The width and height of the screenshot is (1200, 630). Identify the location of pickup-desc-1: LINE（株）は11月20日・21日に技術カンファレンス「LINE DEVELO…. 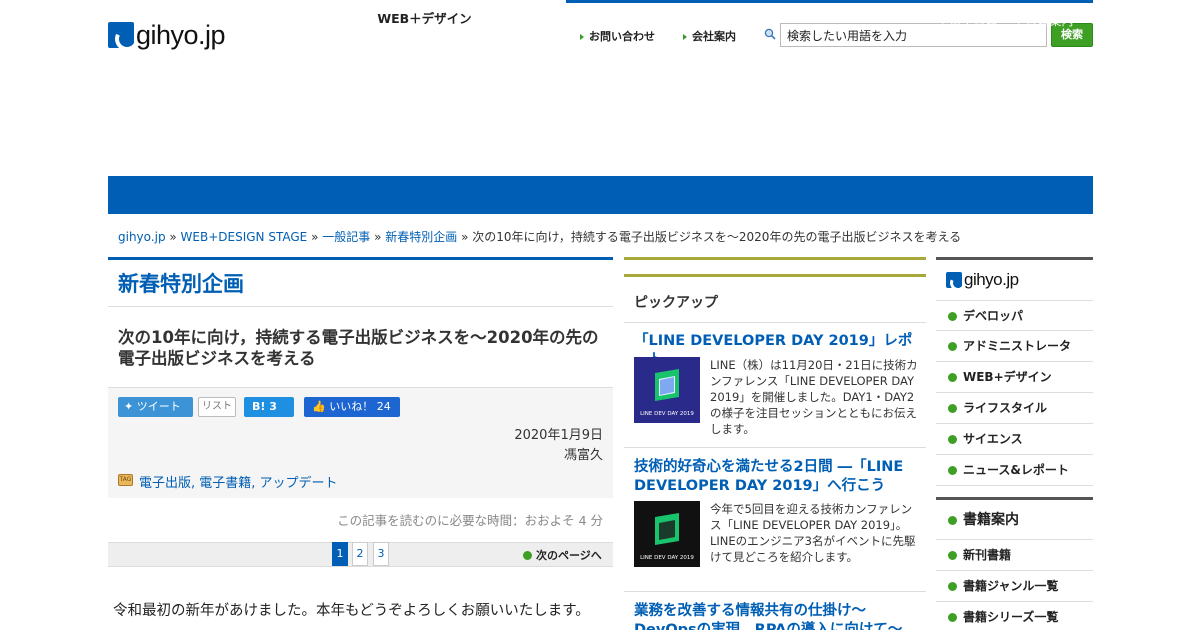
(814, 397).